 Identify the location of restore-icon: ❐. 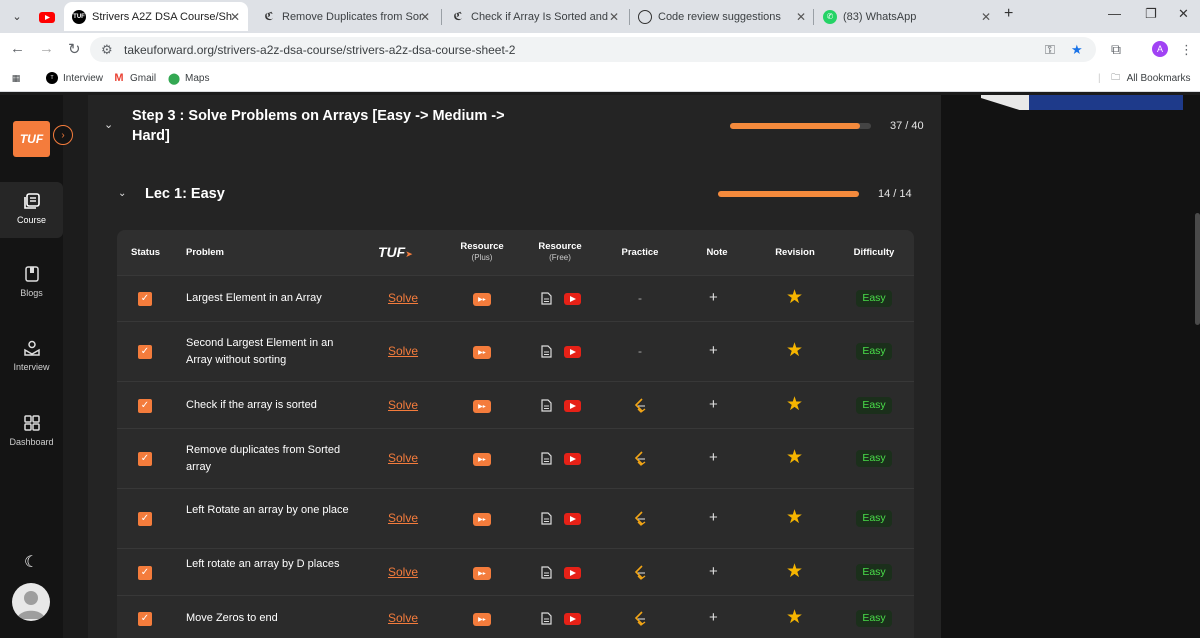
(1151, 14).